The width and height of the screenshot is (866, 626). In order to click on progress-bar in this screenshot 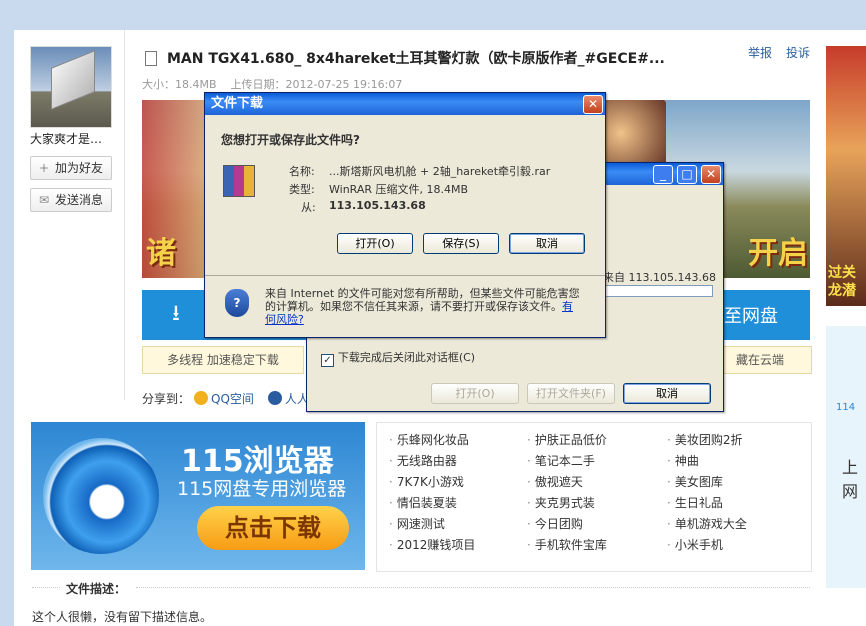, I will do `click(658, 291)`.